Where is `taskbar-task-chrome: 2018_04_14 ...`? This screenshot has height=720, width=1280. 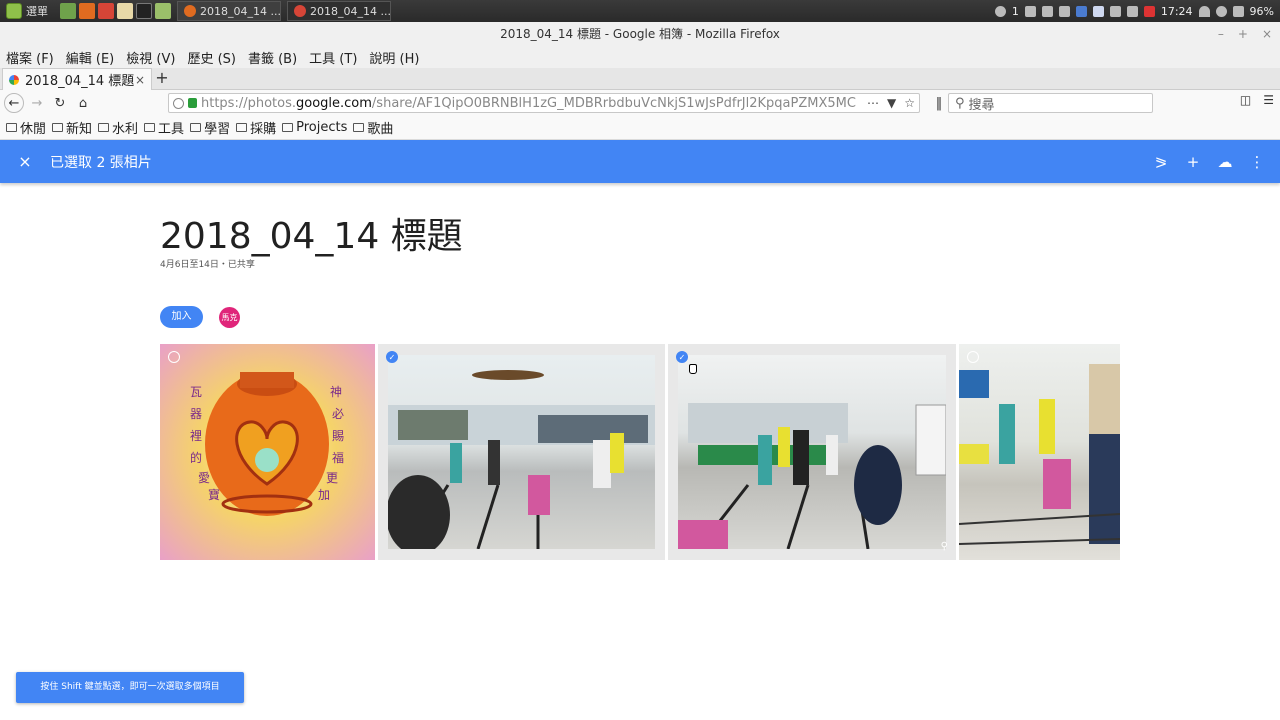 taskbar-task-chrome: 2018_04_14 ... is located at coordinates (339, 11).